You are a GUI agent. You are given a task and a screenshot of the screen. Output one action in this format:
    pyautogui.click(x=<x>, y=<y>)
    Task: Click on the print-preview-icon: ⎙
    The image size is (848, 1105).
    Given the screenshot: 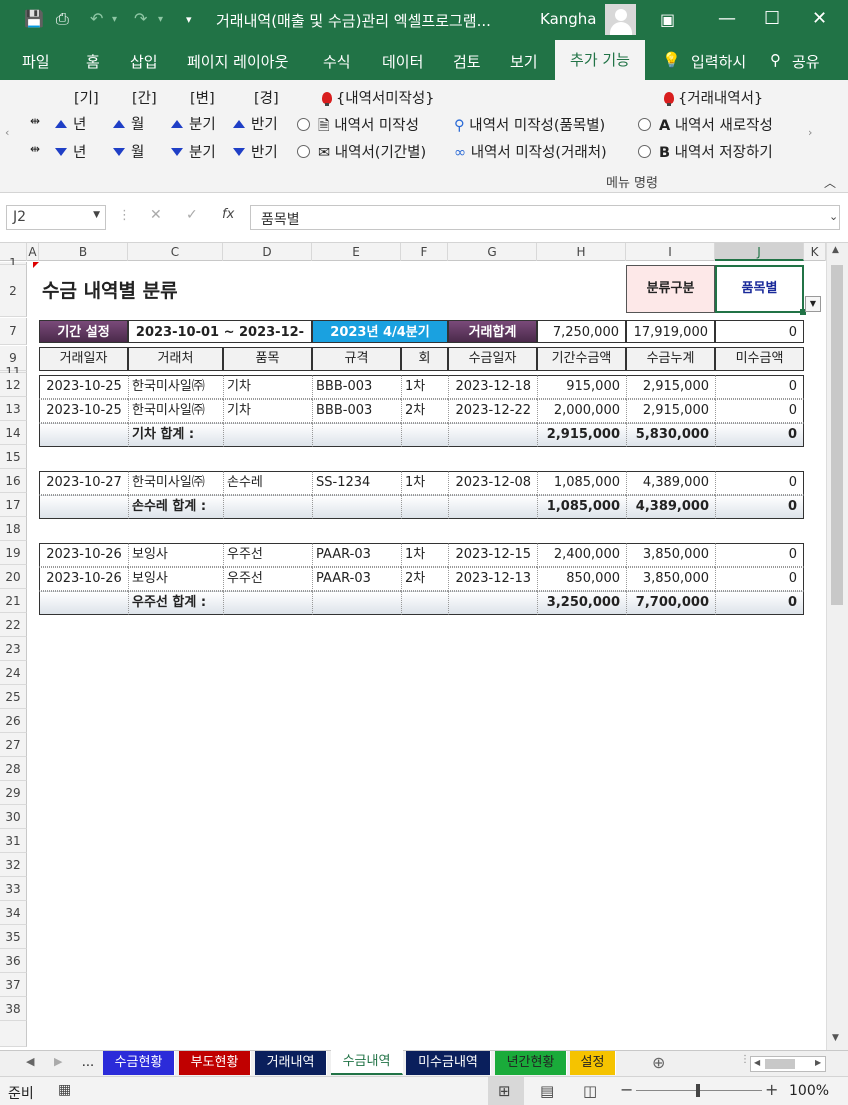 What is the action you would take?
    pyautogui.click(x=62, y=19)
    